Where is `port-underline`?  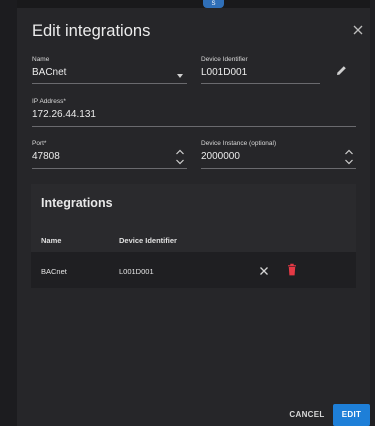
port-underline is located at coordinates (109, 168).